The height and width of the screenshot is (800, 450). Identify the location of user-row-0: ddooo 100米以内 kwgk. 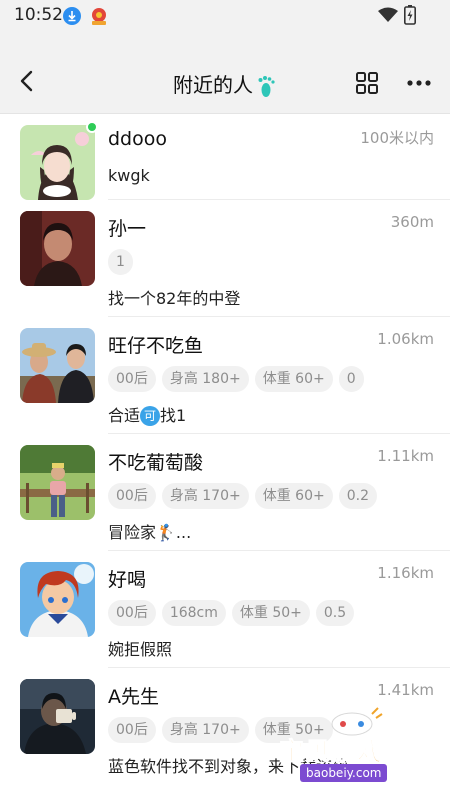
(225, 157).